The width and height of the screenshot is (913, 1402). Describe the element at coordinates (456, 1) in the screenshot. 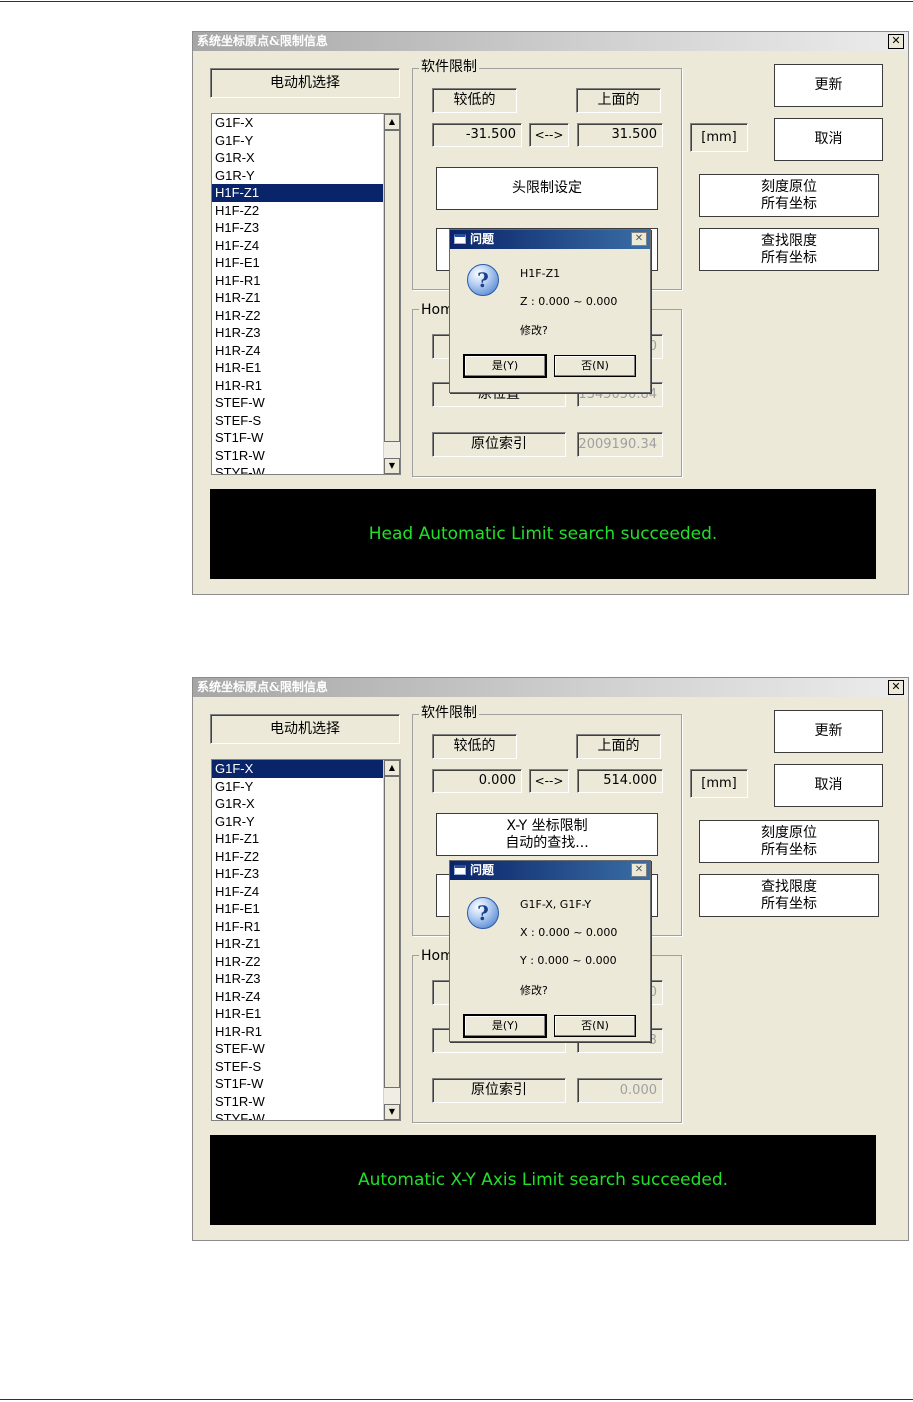

I see `page-top-rule` at that location.